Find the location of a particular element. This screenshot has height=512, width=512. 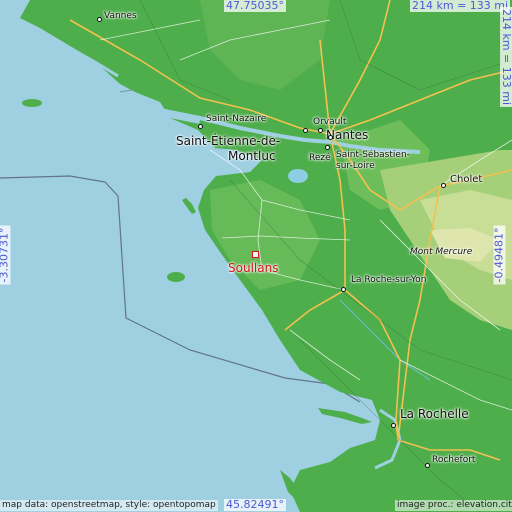

place-label-rochefort: Rochefort is located at coordinates (454, 460).